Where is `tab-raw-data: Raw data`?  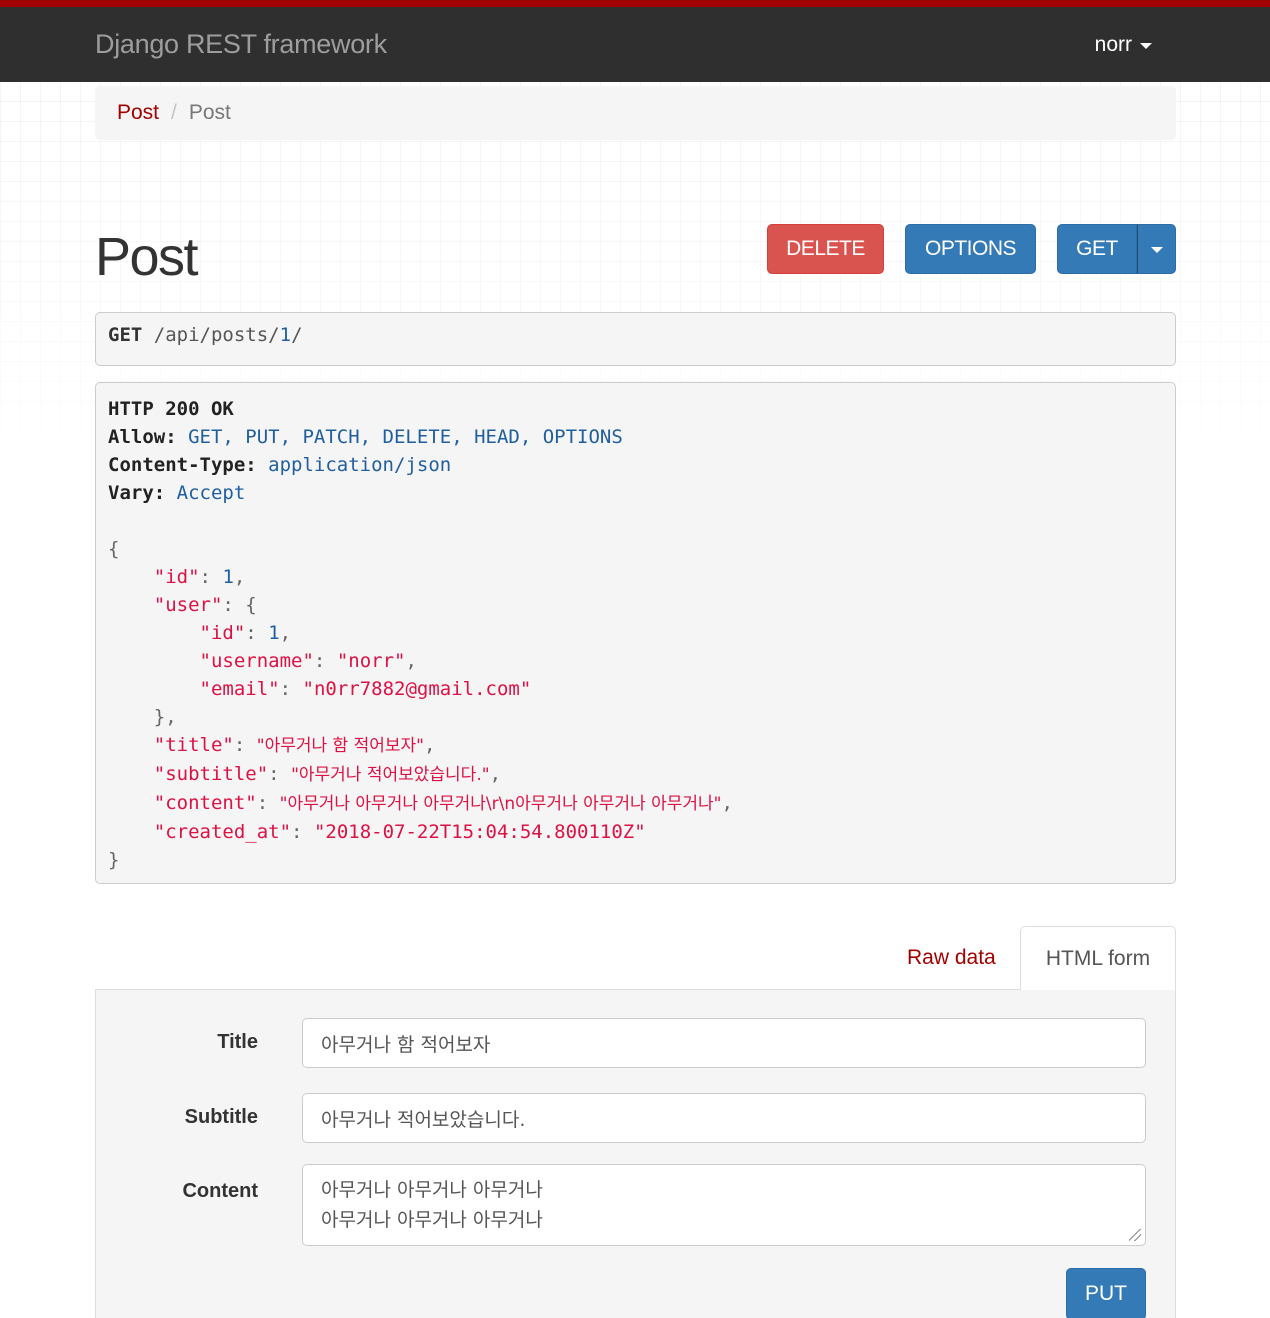
tab-raw-data: Raw data is located at coordinates (951, 958).